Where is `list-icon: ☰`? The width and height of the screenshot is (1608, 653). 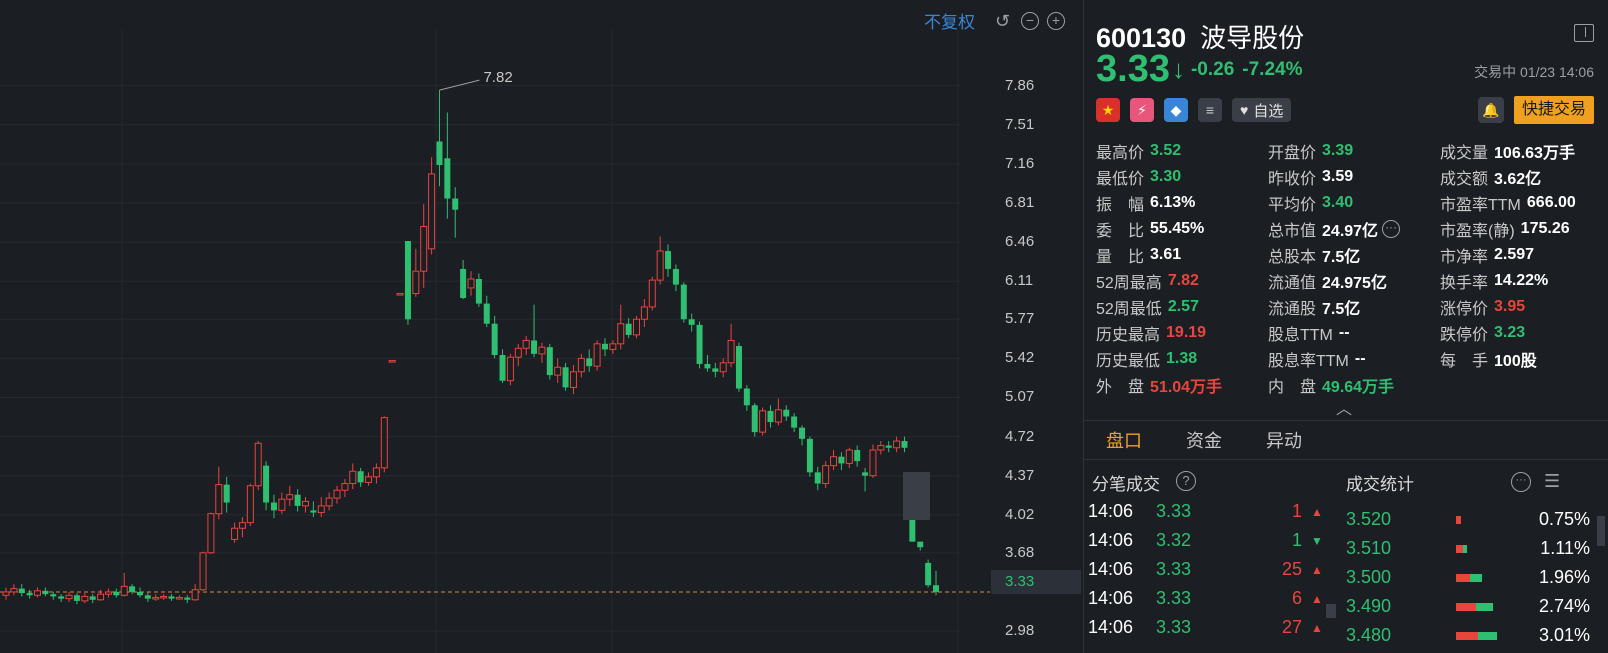
list-icon: ☰ is located at coordinates (1554, 482).